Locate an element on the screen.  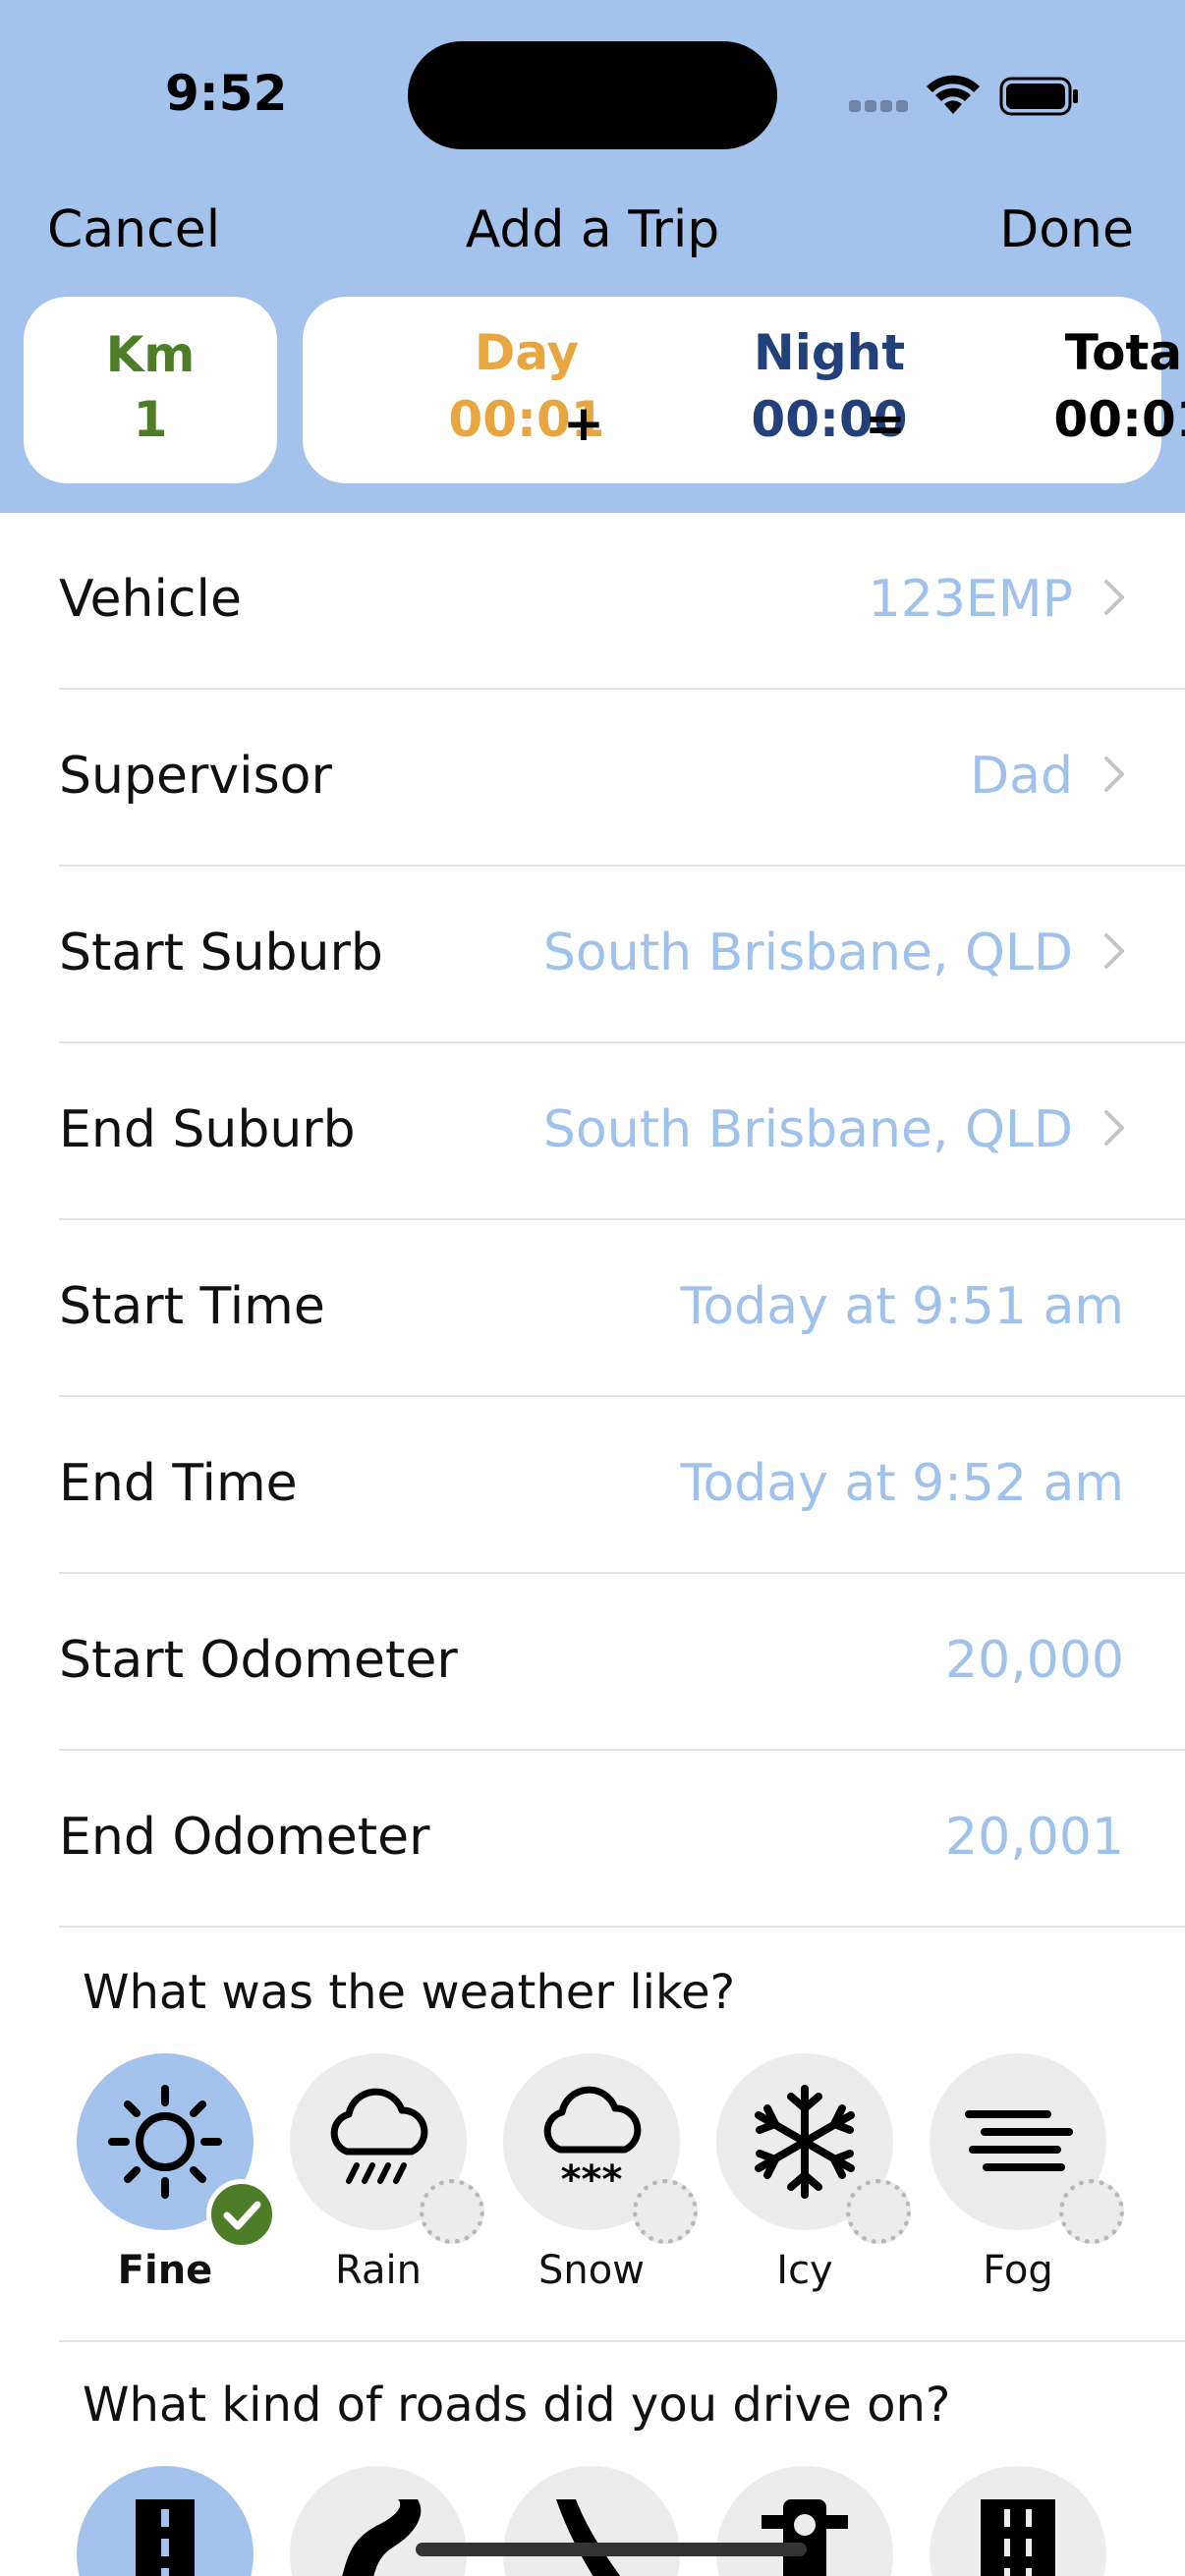
dynamic-island is located at coordinates (592, 95).